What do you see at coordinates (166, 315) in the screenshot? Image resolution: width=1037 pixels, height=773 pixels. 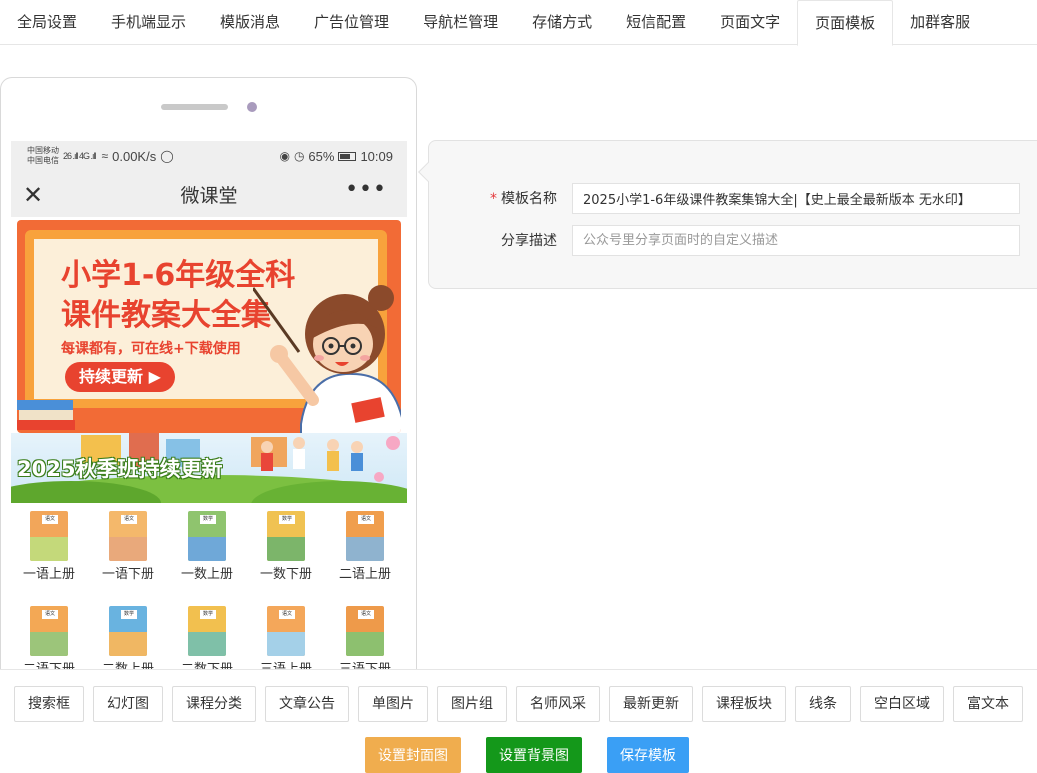 I see `banner-title-line2: 课件教案大全集` at bounding box center [166, 315].